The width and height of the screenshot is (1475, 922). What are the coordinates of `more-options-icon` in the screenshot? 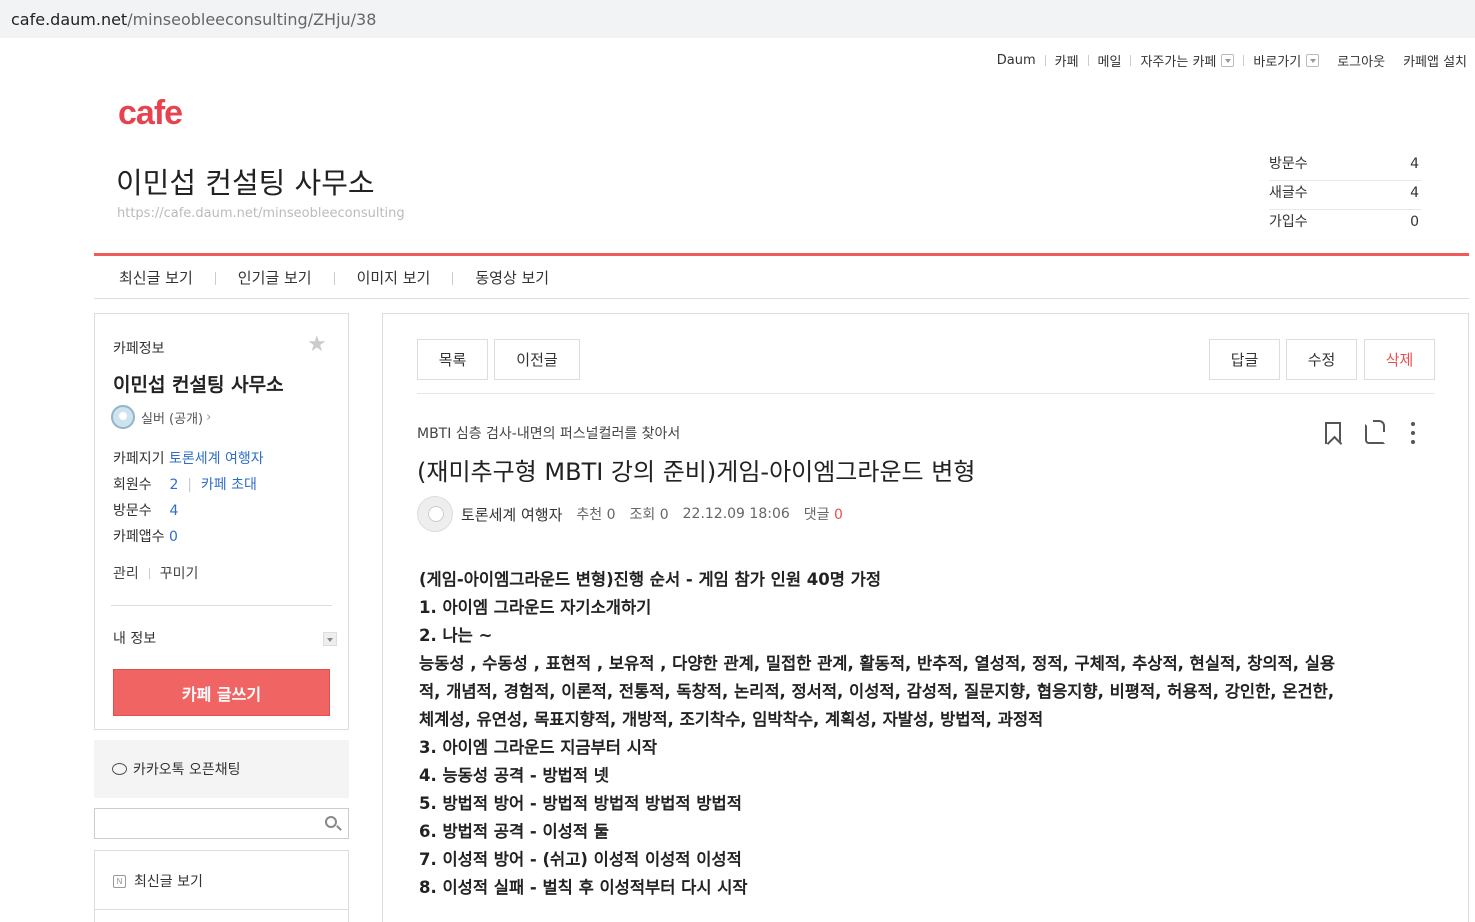 It's located at (1413, 433).